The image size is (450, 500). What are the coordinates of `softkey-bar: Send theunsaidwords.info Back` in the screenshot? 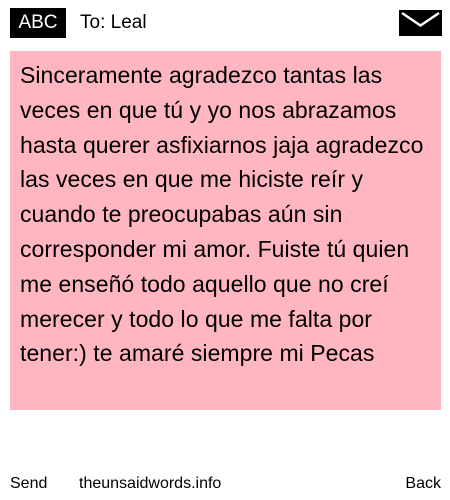 It's located at (225, 484).